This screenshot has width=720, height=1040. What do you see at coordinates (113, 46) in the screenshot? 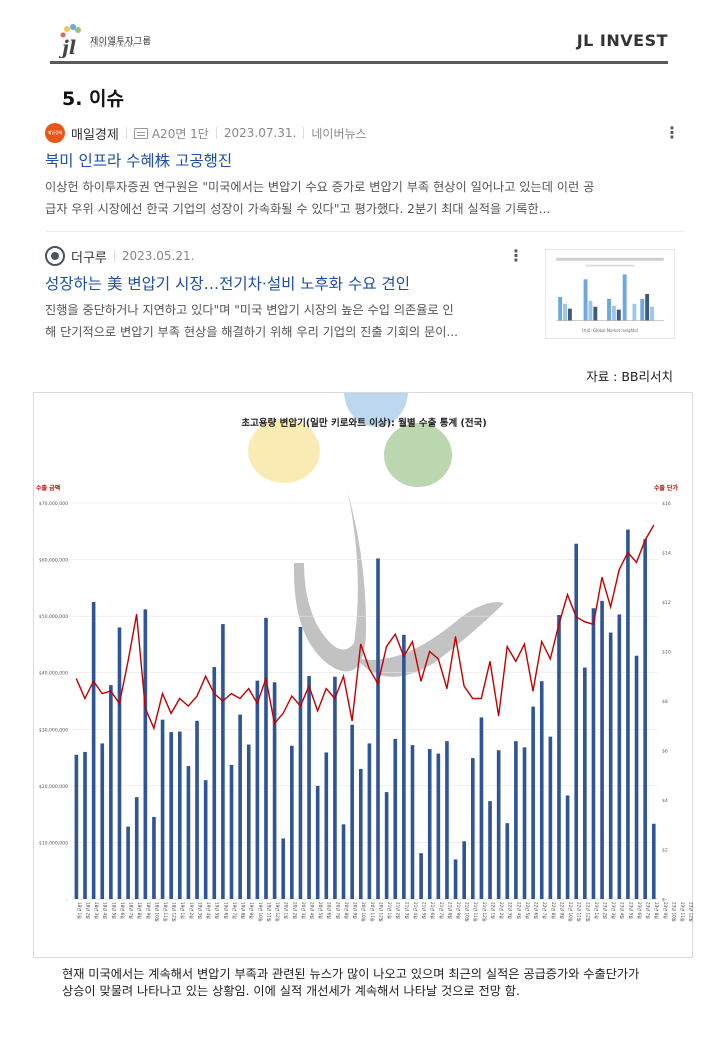
I see `logo-subtext: JLINVESTMENT` at bounding box center [113, 46].